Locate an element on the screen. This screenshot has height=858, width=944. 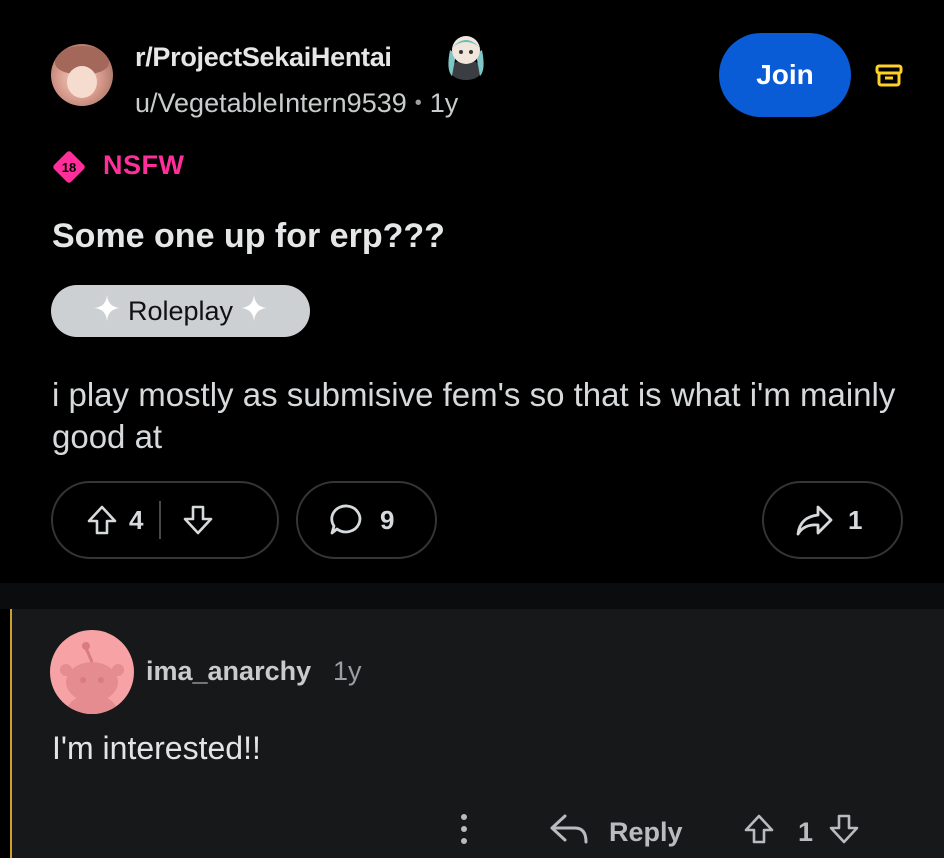
flair-label: Roleplay is located at coordinates (180, 310).